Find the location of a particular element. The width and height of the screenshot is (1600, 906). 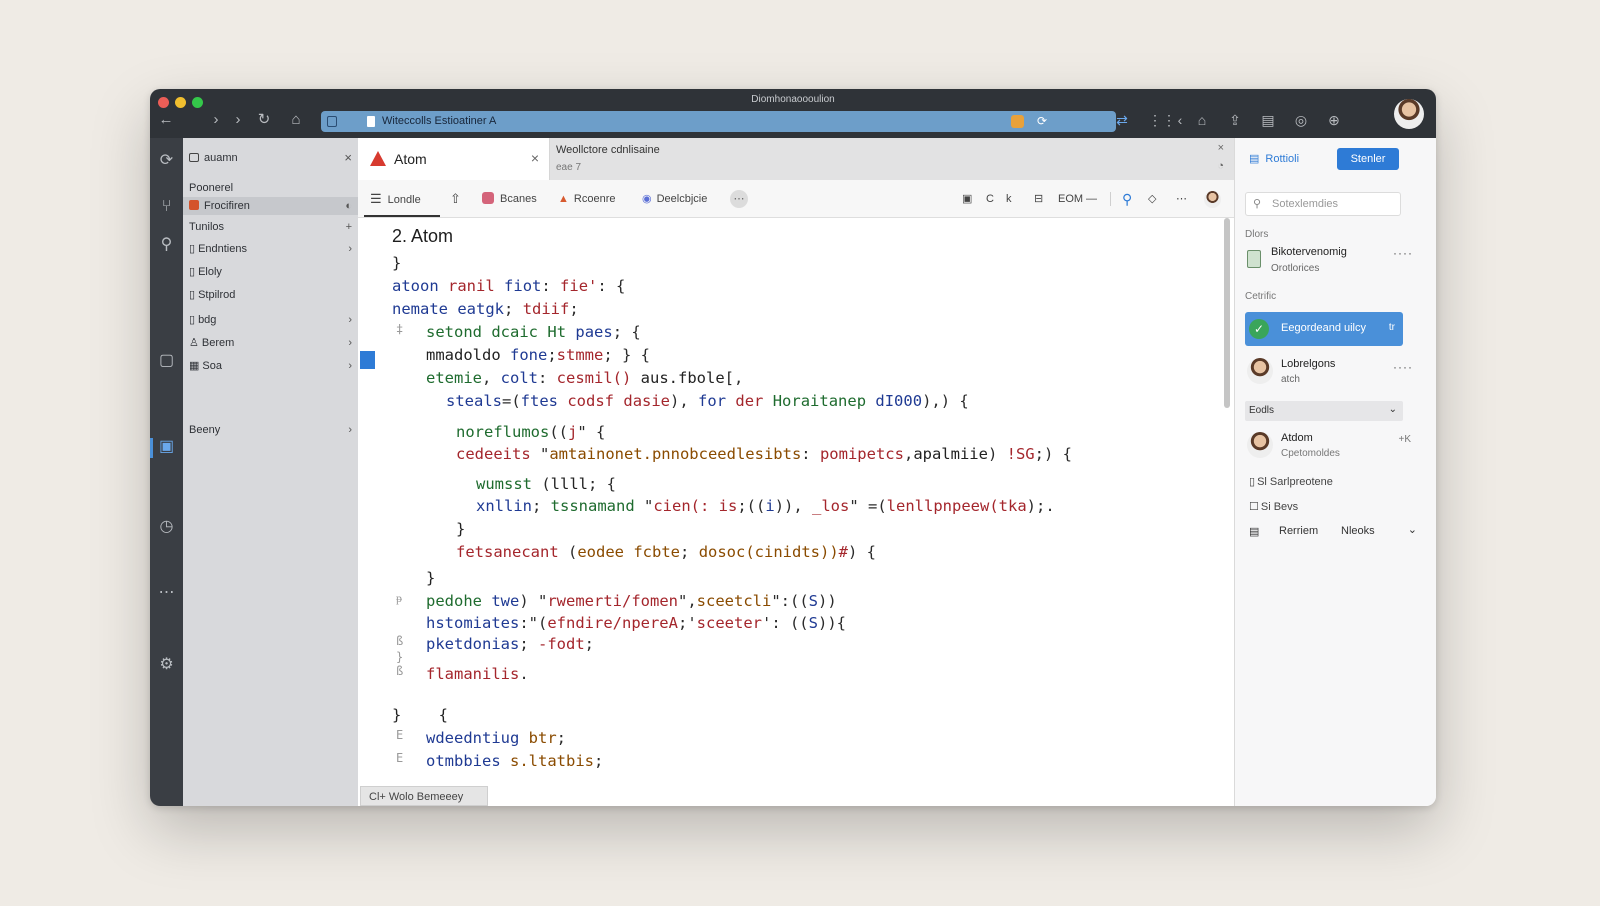

share-icon: ⇪ is located at coordinates (1235, 120).